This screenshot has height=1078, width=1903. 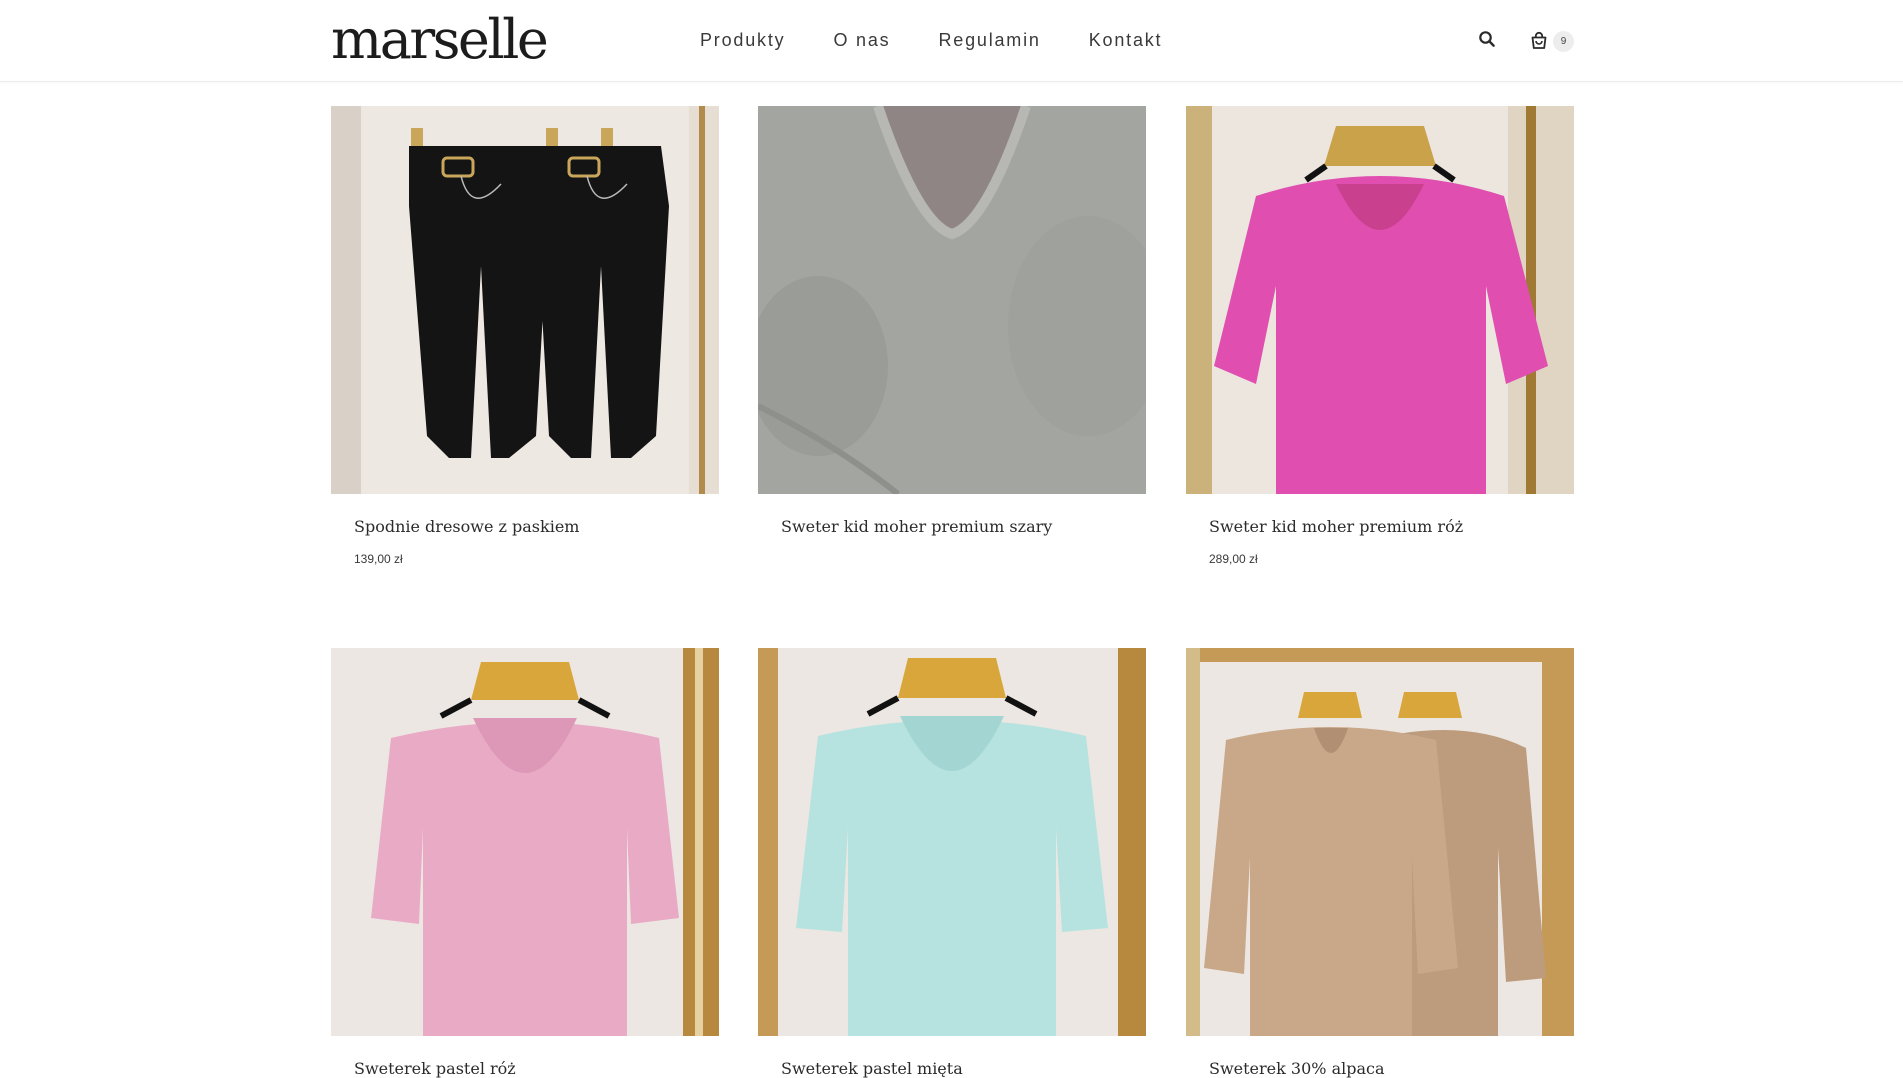 I want to click on nav-item-produkty: Produkty, so click(x=742, y=40).